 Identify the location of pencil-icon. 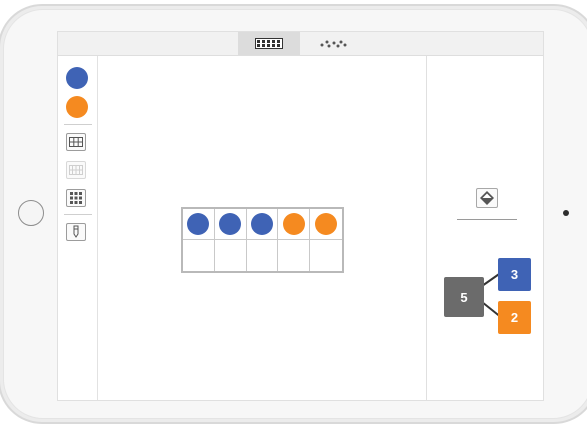
(76, 231).